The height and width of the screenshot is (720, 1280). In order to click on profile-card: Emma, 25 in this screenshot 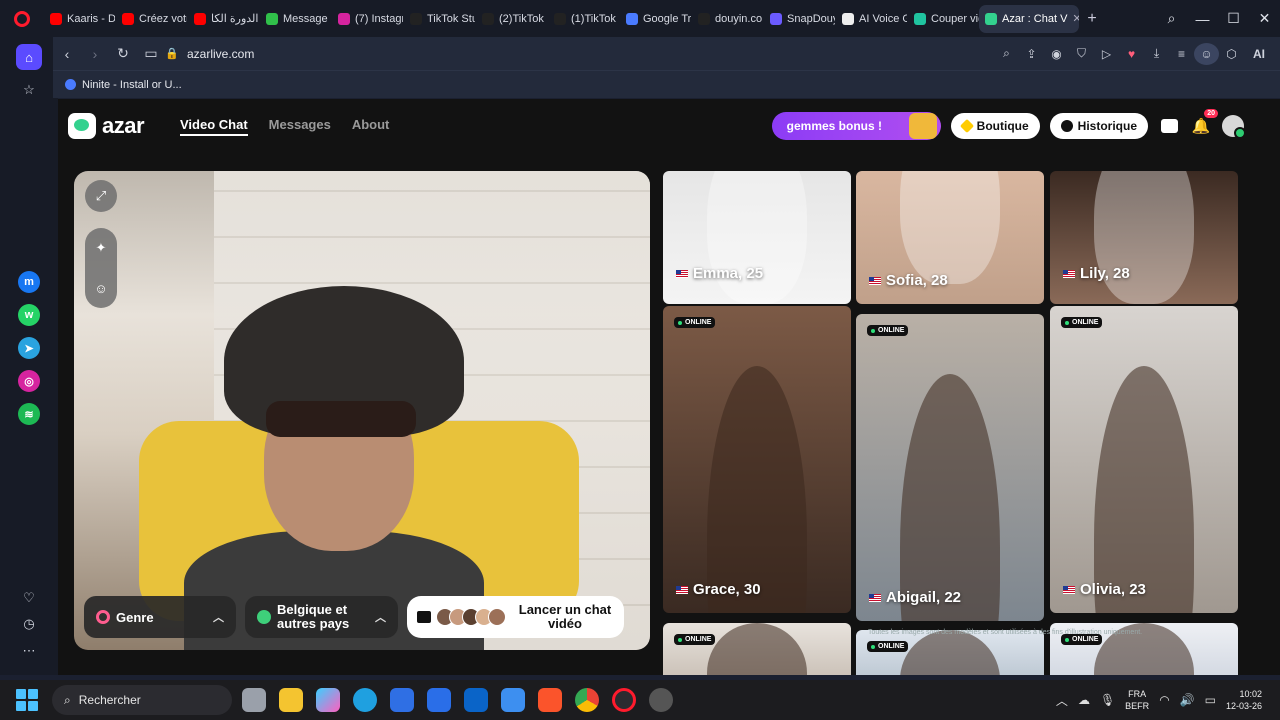, I will do `click(757, 237)`.